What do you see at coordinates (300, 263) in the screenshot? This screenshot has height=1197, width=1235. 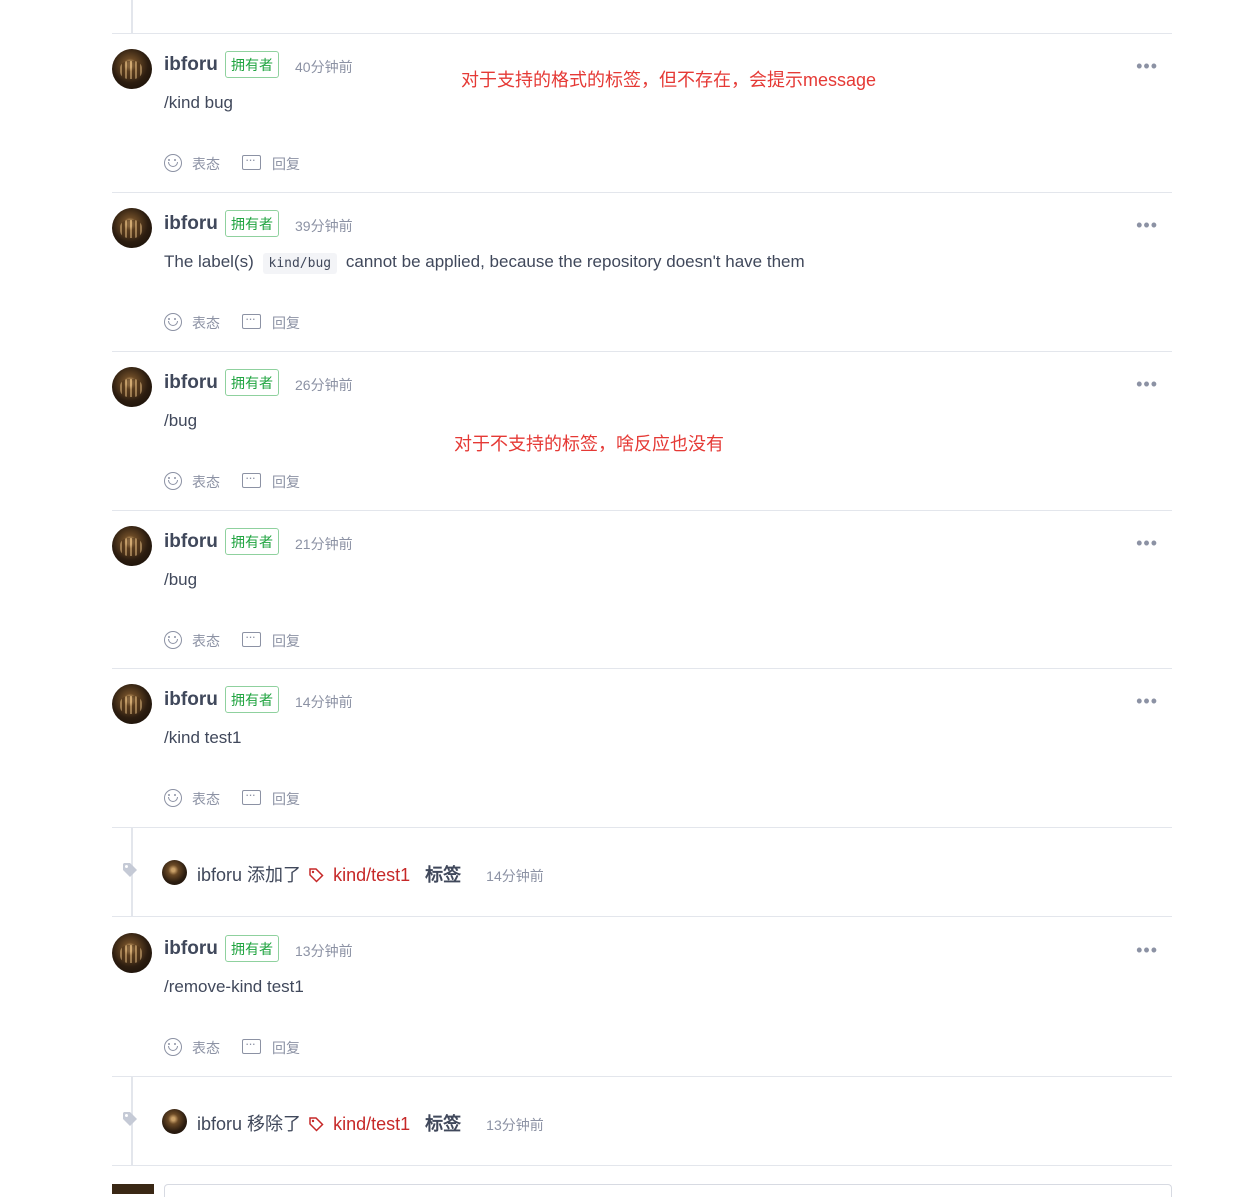 I see `inline-code: kind/bug` at bounding box center [300, 263].